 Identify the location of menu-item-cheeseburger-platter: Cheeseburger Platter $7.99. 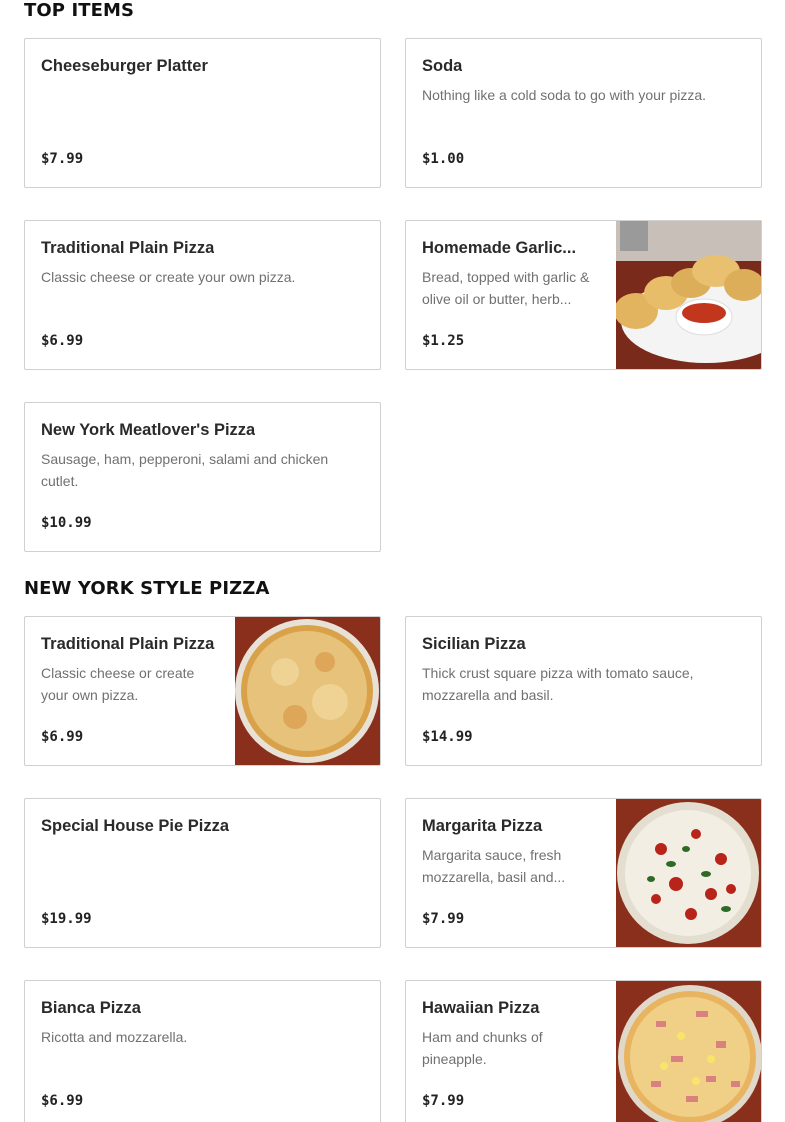
(202, 113).